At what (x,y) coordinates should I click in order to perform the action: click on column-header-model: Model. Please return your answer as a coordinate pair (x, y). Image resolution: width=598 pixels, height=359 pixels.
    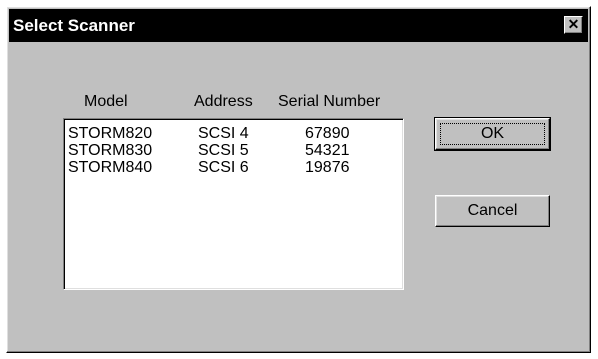
    Looking at the image, I should click on (106, 101).